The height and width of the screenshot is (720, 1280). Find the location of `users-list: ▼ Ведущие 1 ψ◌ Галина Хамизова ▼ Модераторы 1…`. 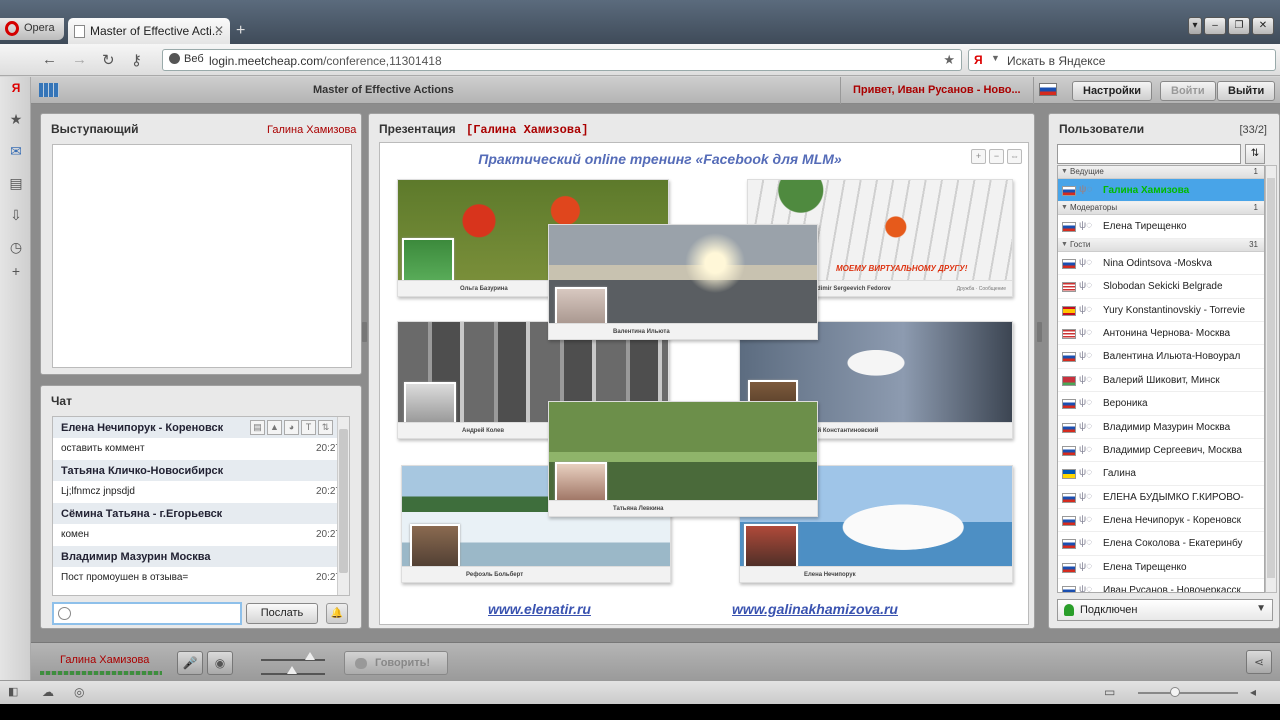

users-list: ▼ Ведущие 1 ψ◌ Галина Хамизова ▼ Модераторы 1… is located at coordinates (1161, 379).